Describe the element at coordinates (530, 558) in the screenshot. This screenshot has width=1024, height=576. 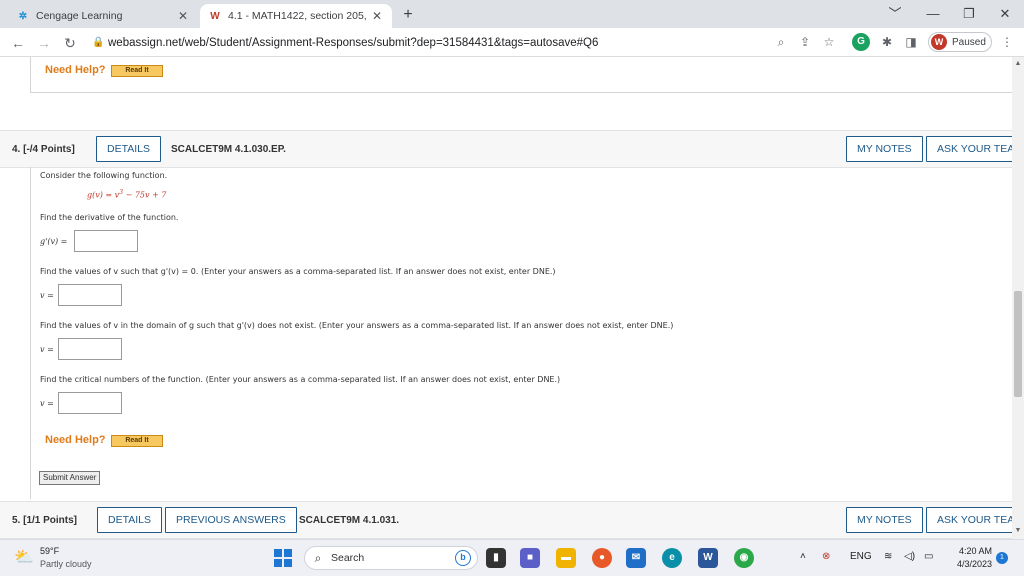
I see `teams-icon: ■` at that location.